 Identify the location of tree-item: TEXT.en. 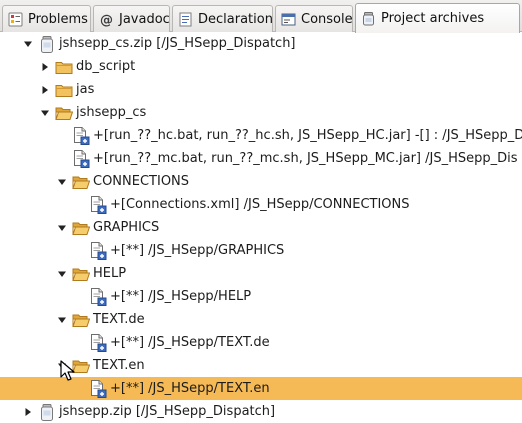
(261, 365).